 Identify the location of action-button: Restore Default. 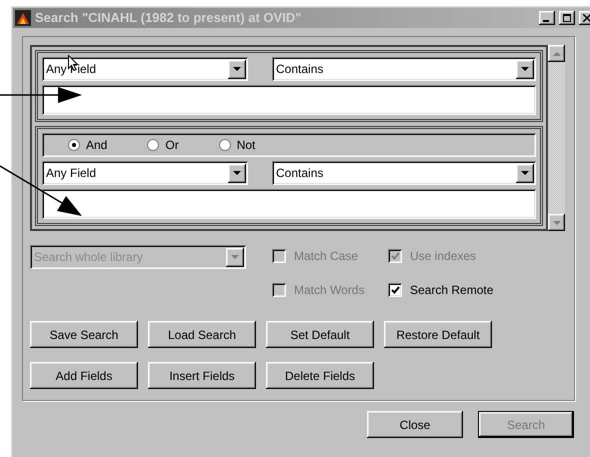
(438, 334).